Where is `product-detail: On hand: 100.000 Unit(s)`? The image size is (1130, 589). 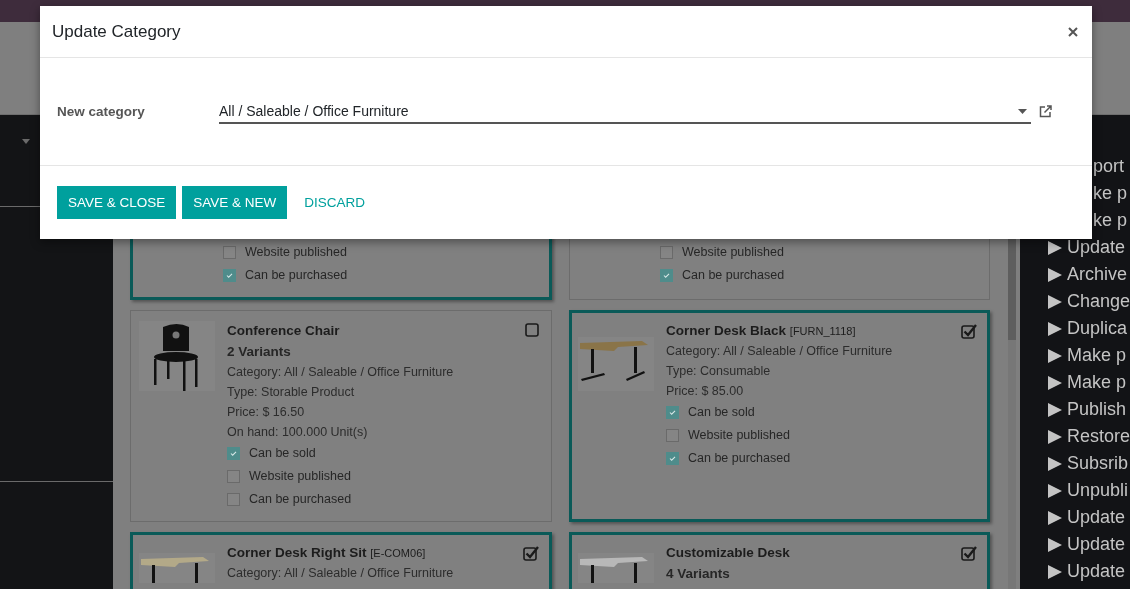
product-detail: On hand: 100.000 Unit(s) is located at coordinates (298, 432).